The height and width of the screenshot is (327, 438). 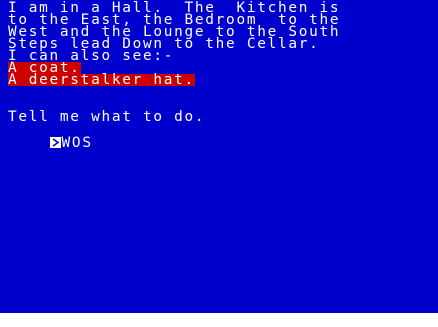 What do you see at coordinates (219, 320) in the screenshot?
I see `screen-border` at bounding box center [219, 320].